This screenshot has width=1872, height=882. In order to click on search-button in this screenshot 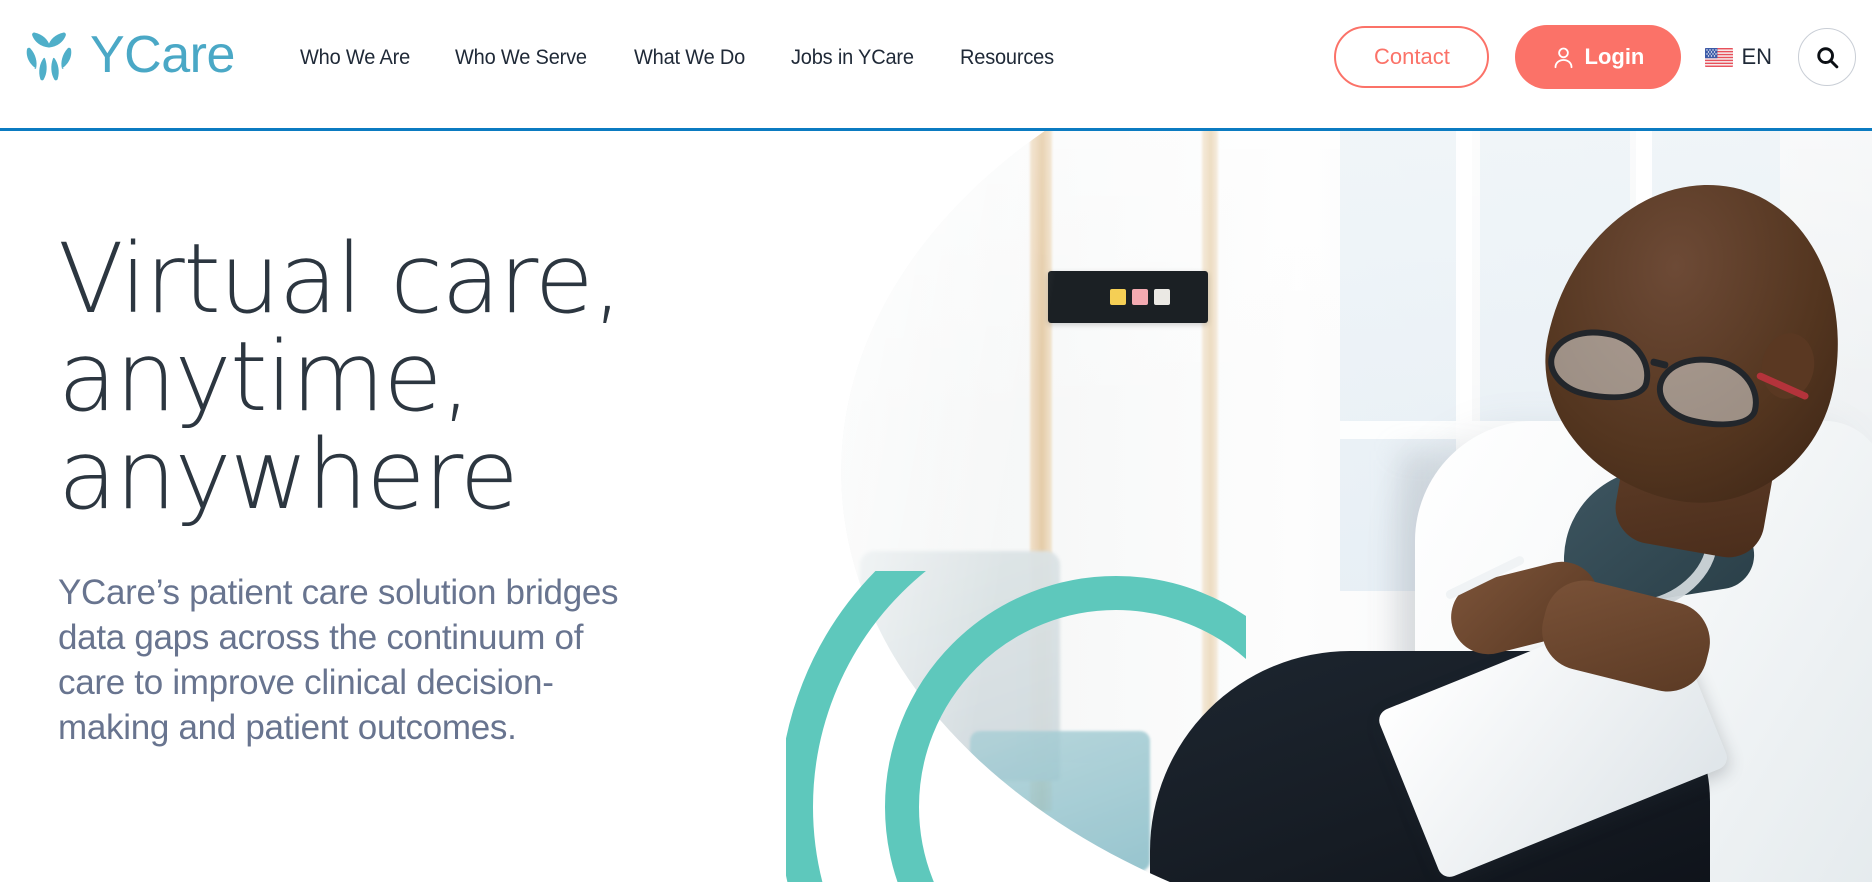, I will do `click(1827, 57)`.